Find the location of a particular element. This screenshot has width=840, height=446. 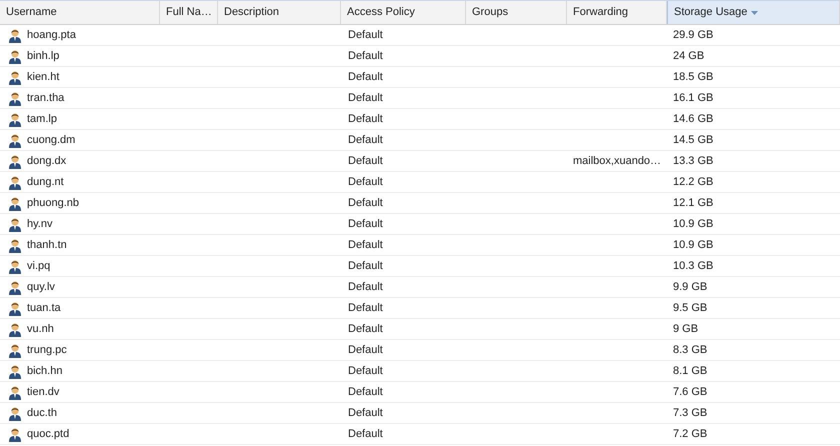

column-header: Description is located at coordinates (279, 12).